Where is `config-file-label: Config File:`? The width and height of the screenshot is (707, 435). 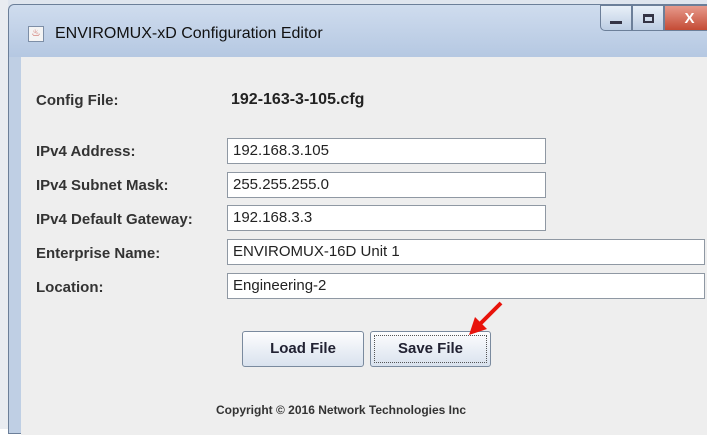
config-file-label: Config File: is located at coordinates (77, 100).